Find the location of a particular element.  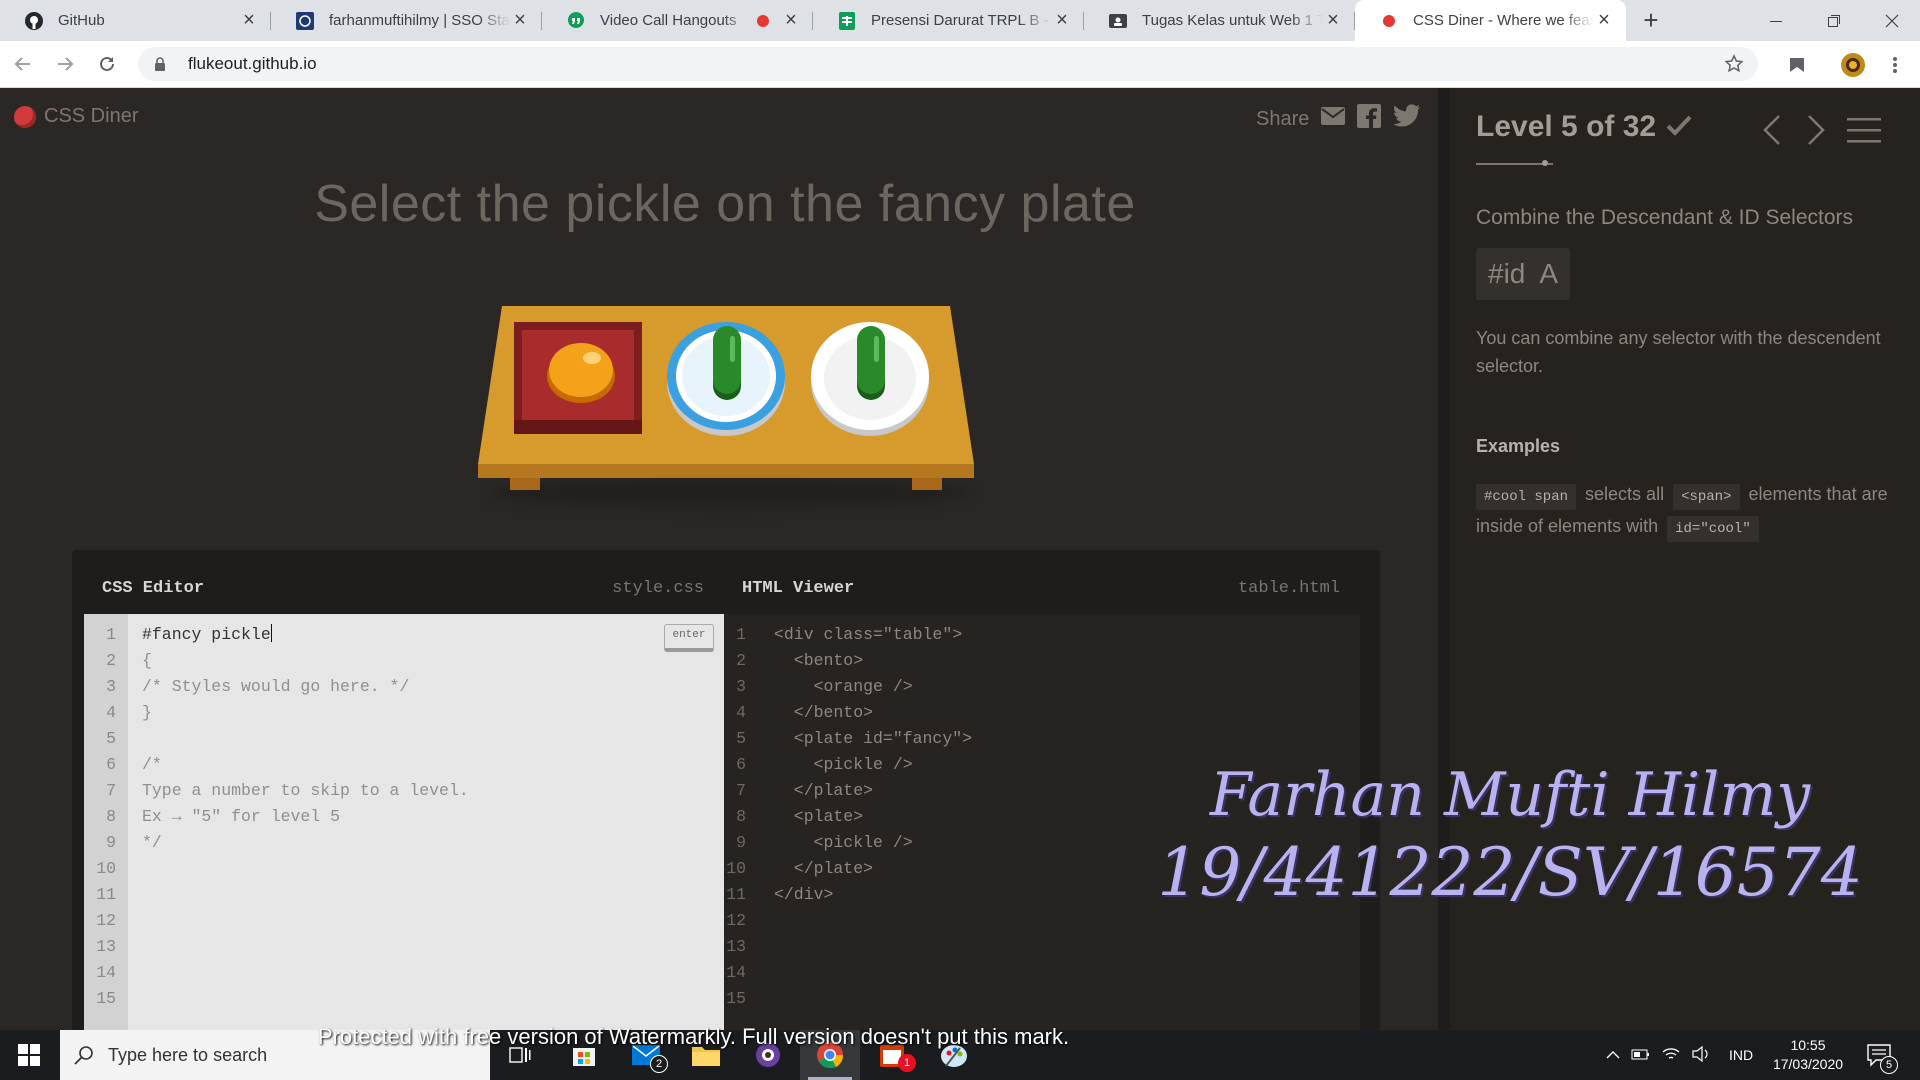

facebook-icon is located at coordinates (1369, 119).